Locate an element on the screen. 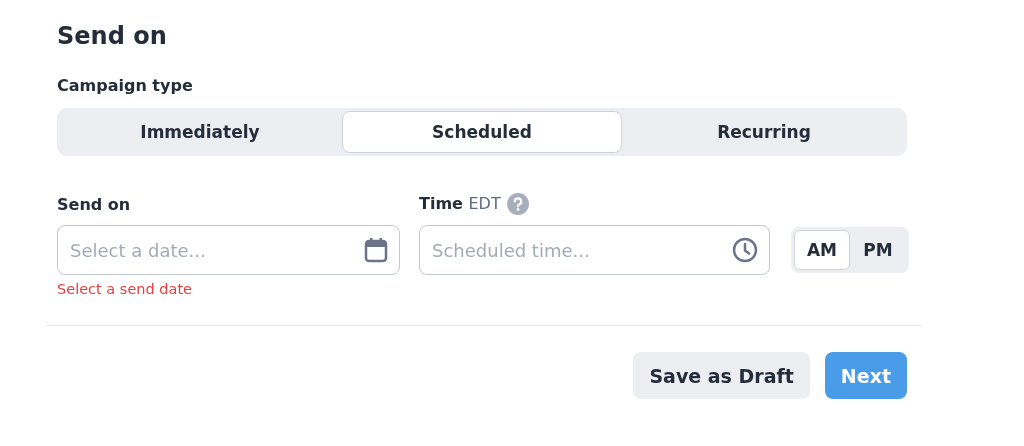 The width and height of the screenshot is (1024, 446). error-message: Select a send date is located at coordinates (125, 289).